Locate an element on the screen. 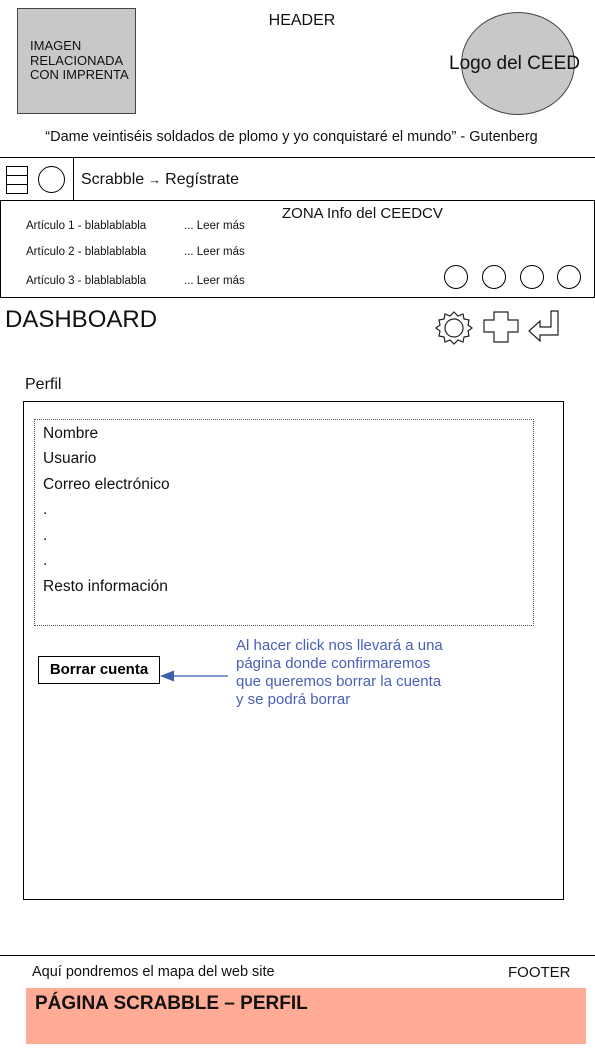  profile-label: Perfil is located at coordinates (43, 384).